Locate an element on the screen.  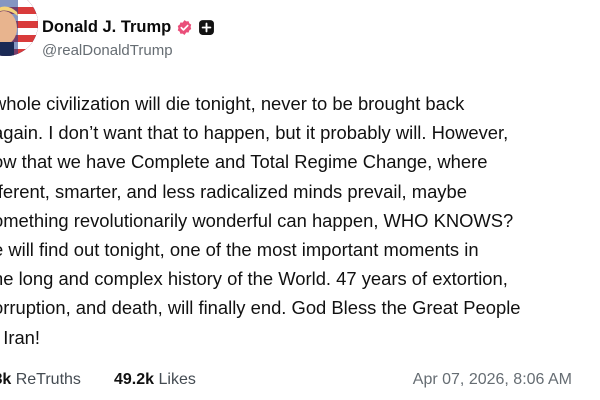
avatar-image is located at coordinates (19, 28).